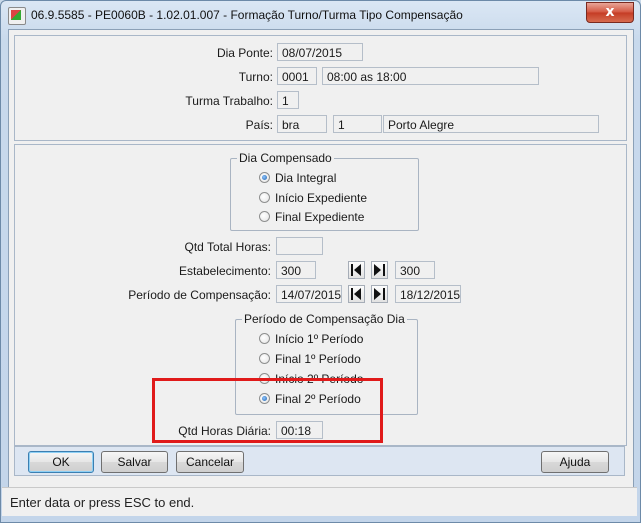 The height and width of the screenshot is (523, 641). I want to click on periodo-compensacao-label: Período de Compensação:, so click(199, 295).